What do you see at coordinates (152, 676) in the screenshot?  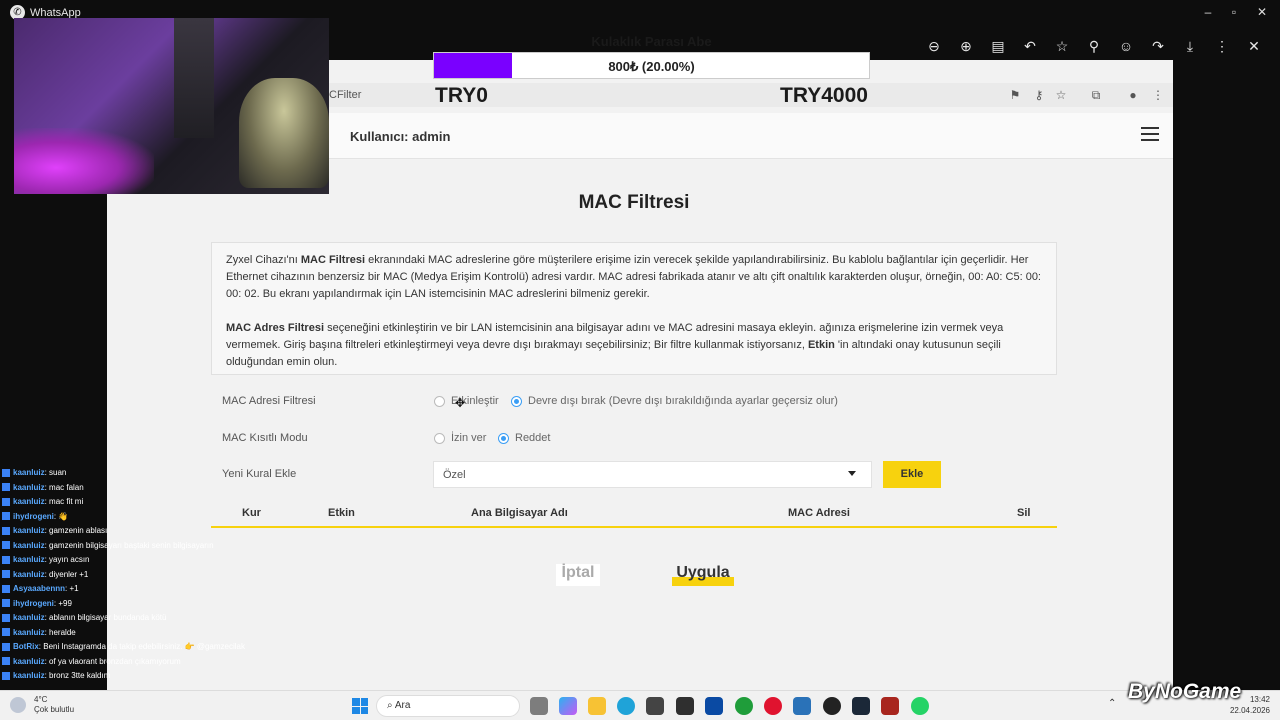 I see `chat-message: kaanluiz: bronz 3tte kaldım` at bounding box center [152, 676].